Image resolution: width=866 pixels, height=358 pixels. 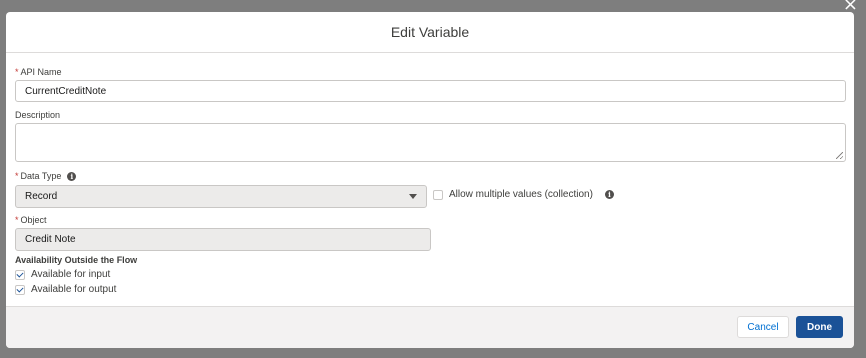 What do you see at coordinates (819, 327) in the screenshot?
I see `done-button: Done` at bounding box center [819, 327].